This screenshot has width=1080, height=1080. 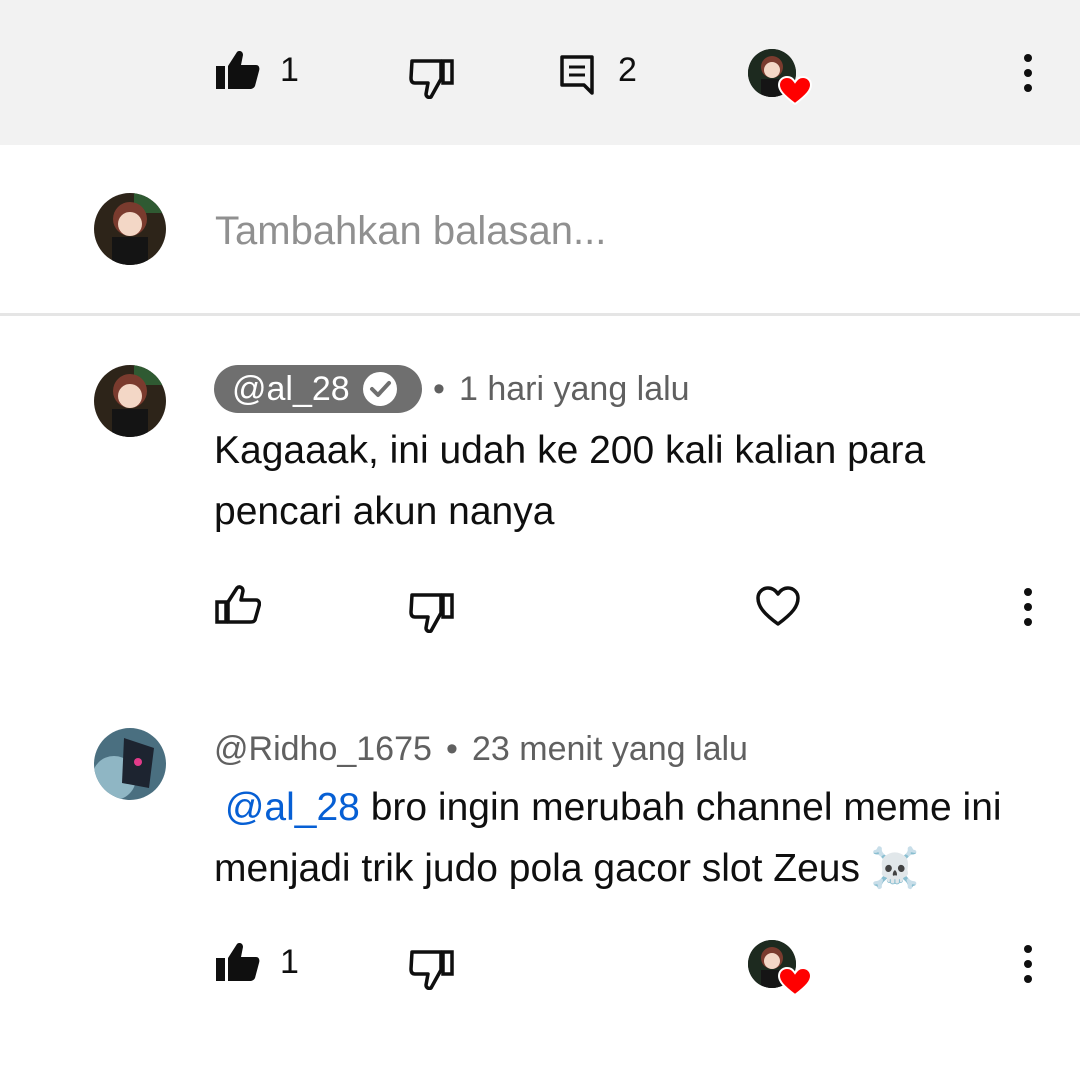 I want to click on verified-check-icon, so click(x=380, y=389).